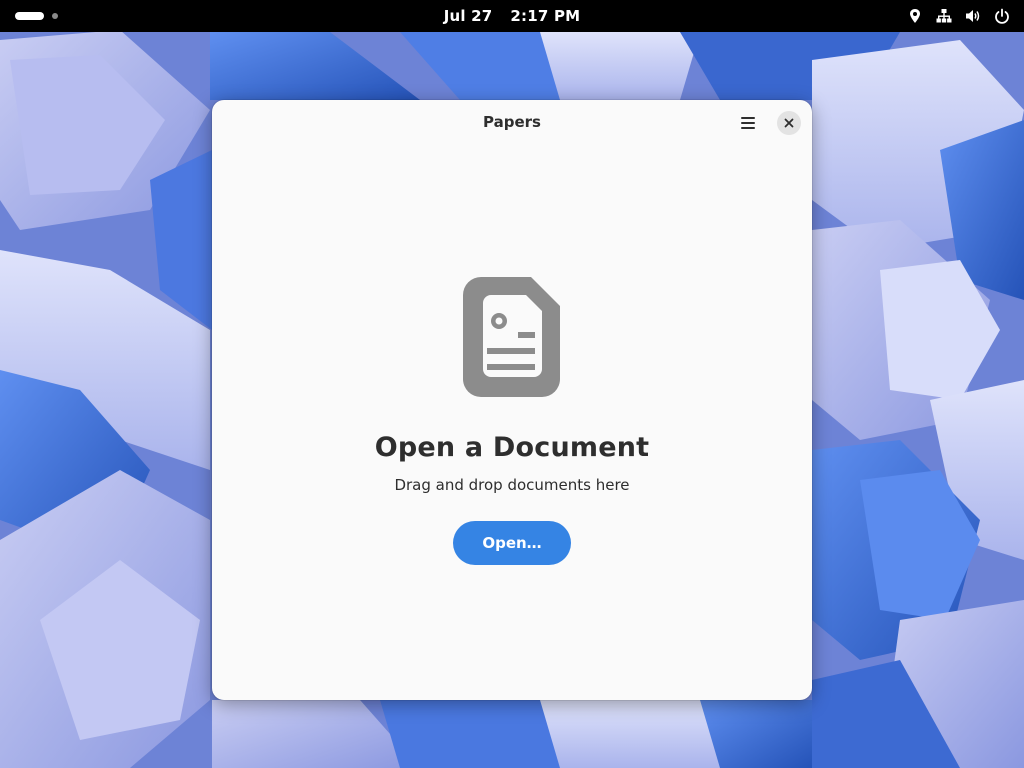  Describe the element at coordinates (511, 337) in the screenshot. I see `document-icon` at that location.